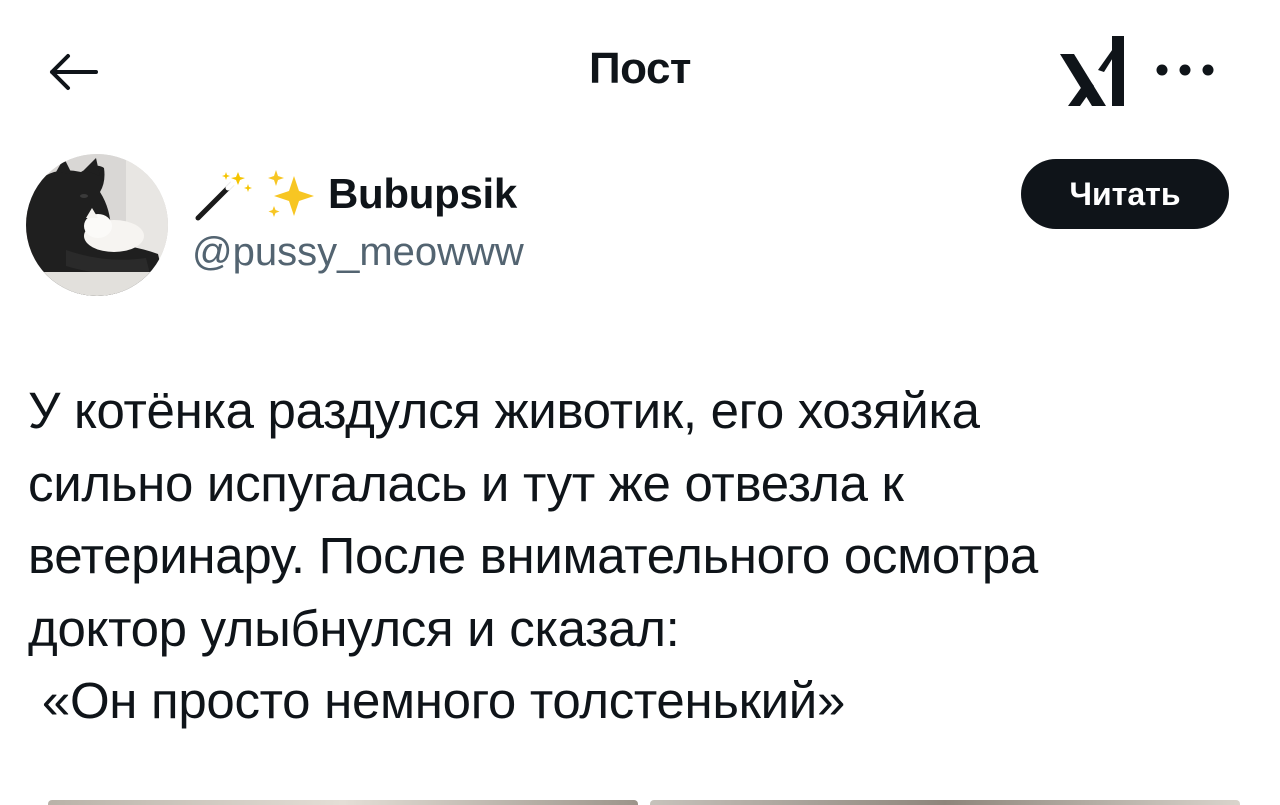 This screenshot has width=1280, height=805. What do you see at coordinates (223, 196) in the screenshot?
I see `magic-wand-icon` at bounding box center [223, 196].